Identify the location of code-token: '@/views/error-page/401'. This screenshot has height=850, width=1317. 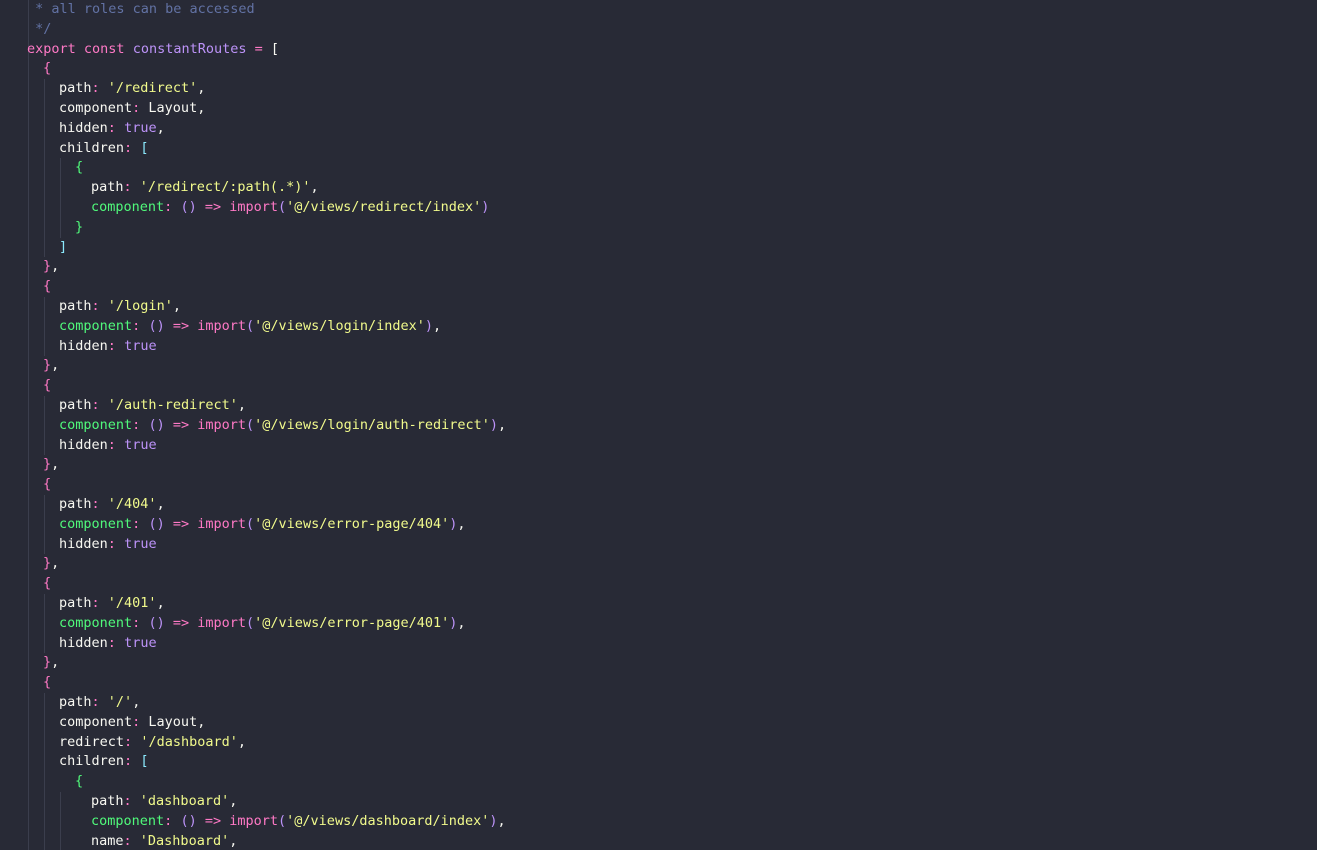
(352, 622).